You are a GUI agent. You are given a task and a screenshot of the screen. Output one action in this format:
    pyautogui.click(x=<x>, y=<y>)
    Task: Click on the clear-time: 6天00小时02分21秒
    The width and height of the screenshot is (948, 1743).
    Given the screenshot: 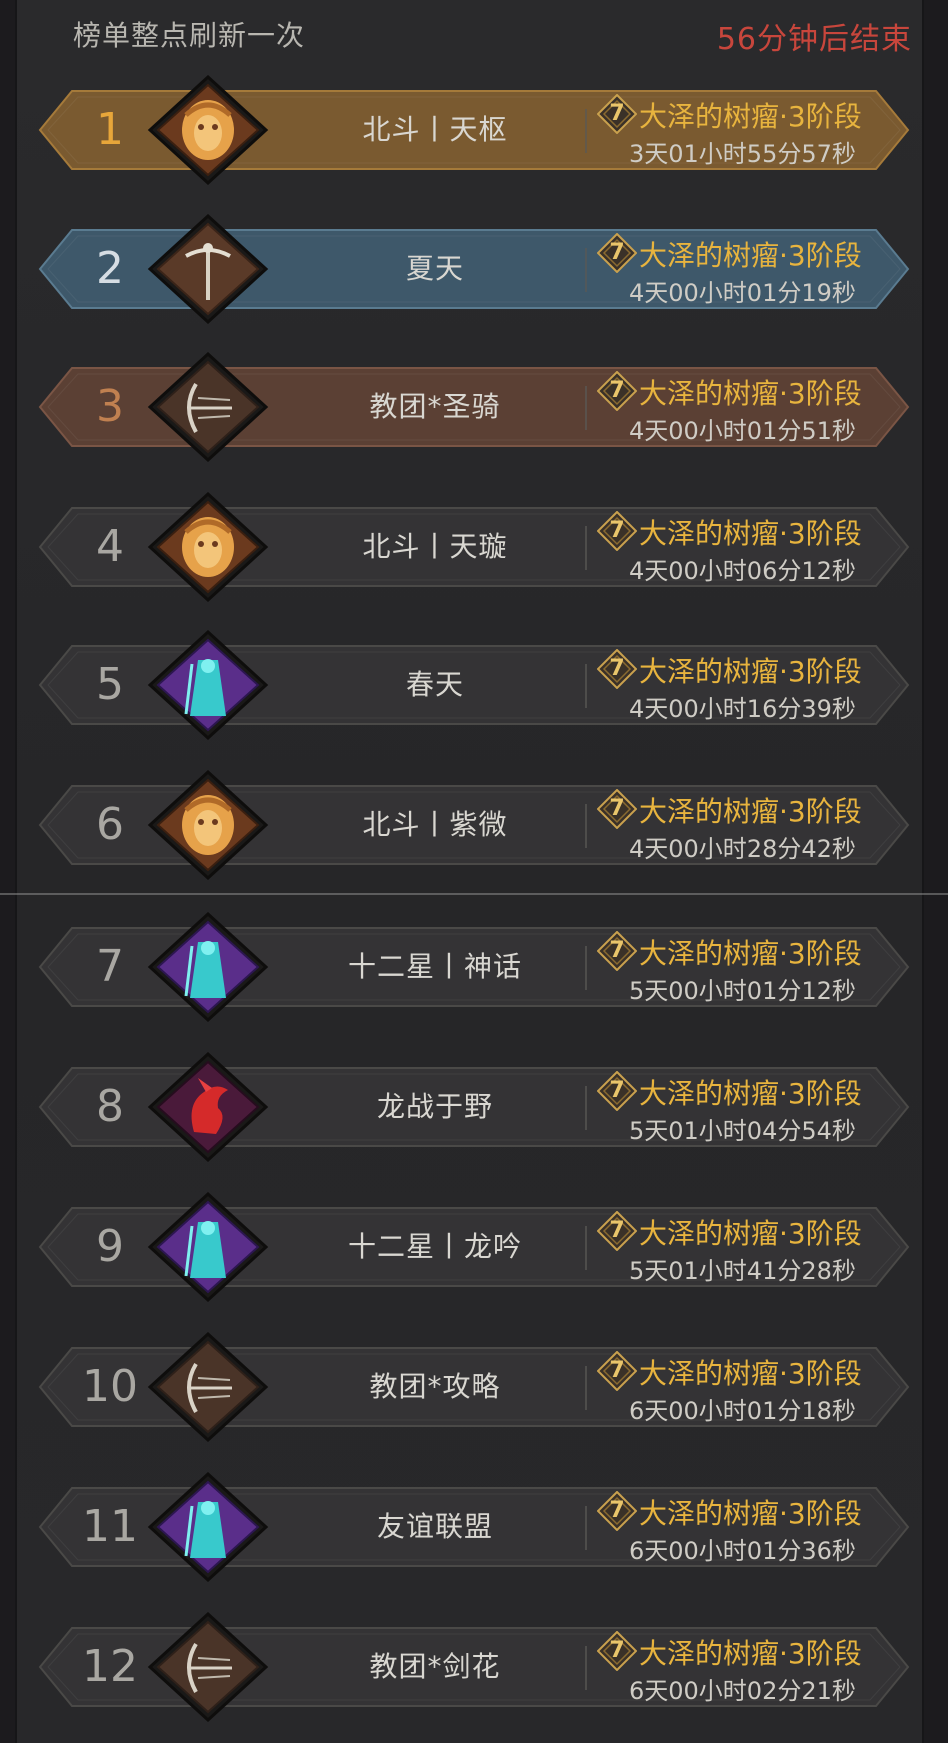 What is the action you would take?
    pyautogui.click(x=742, y=1691)
    